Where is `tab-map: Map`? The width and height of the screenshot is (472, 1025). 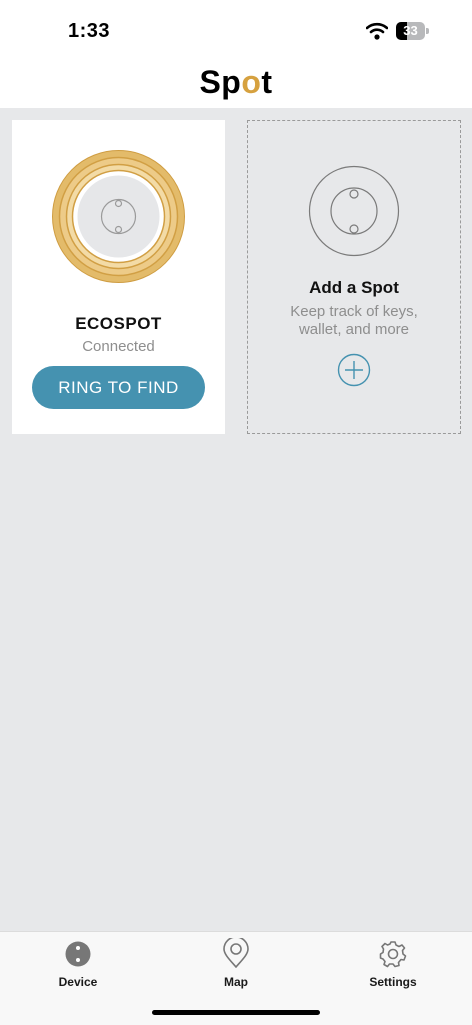
tab-map: Map is located at coordinates (236, 962).